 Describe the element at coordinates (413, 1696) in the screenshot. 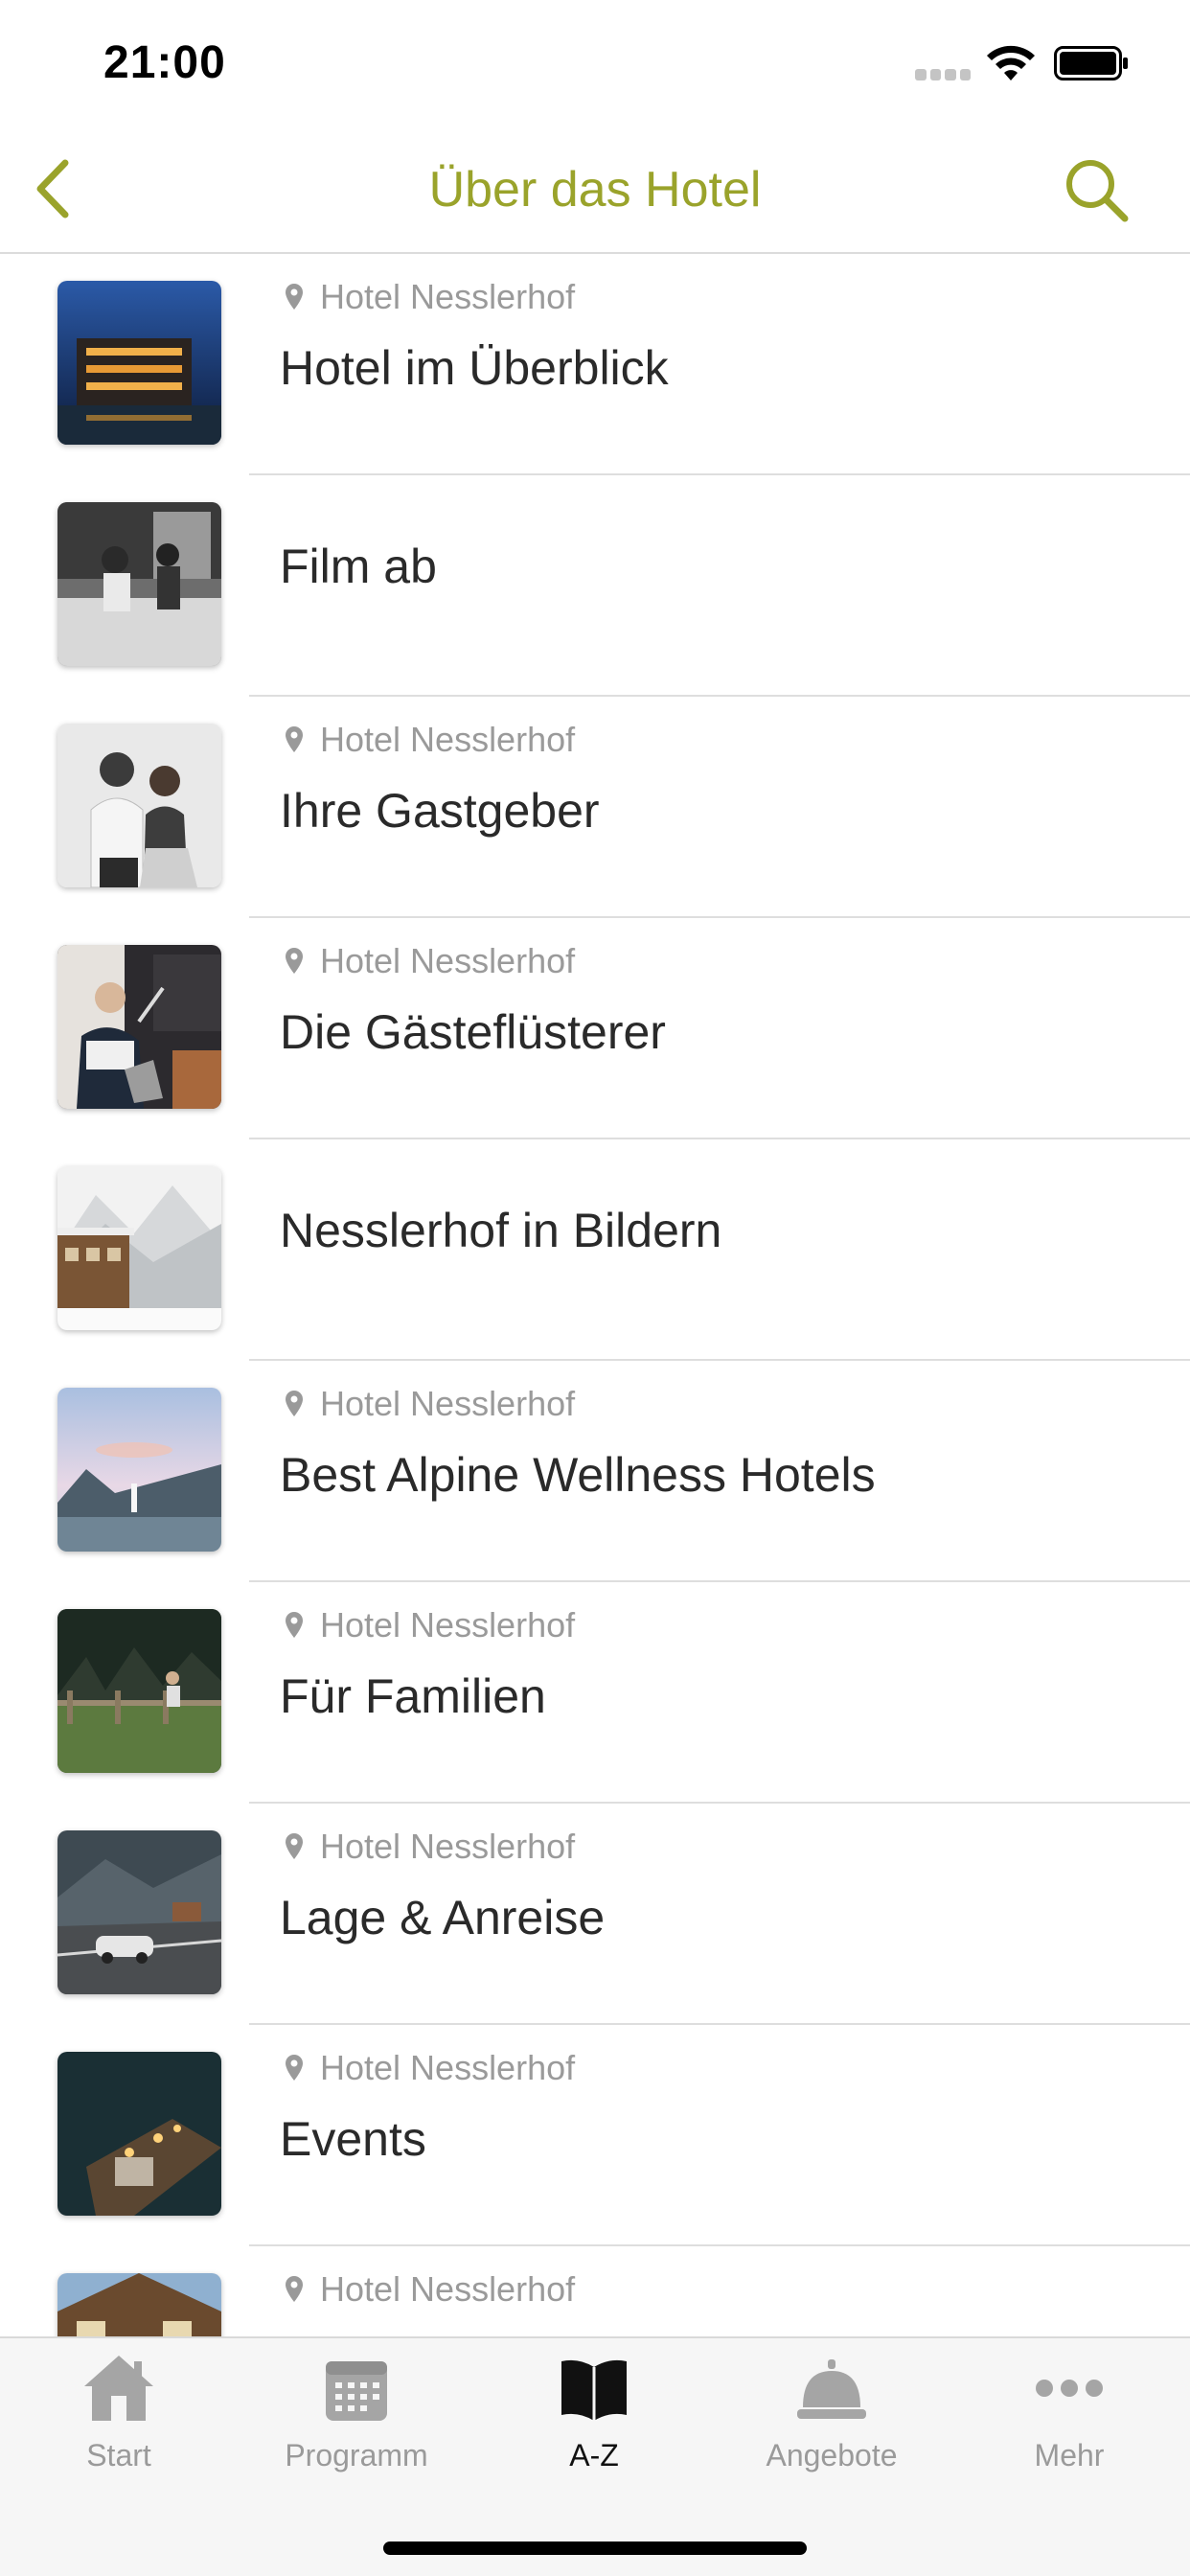

I see `item-title: Für Familien` at that location.